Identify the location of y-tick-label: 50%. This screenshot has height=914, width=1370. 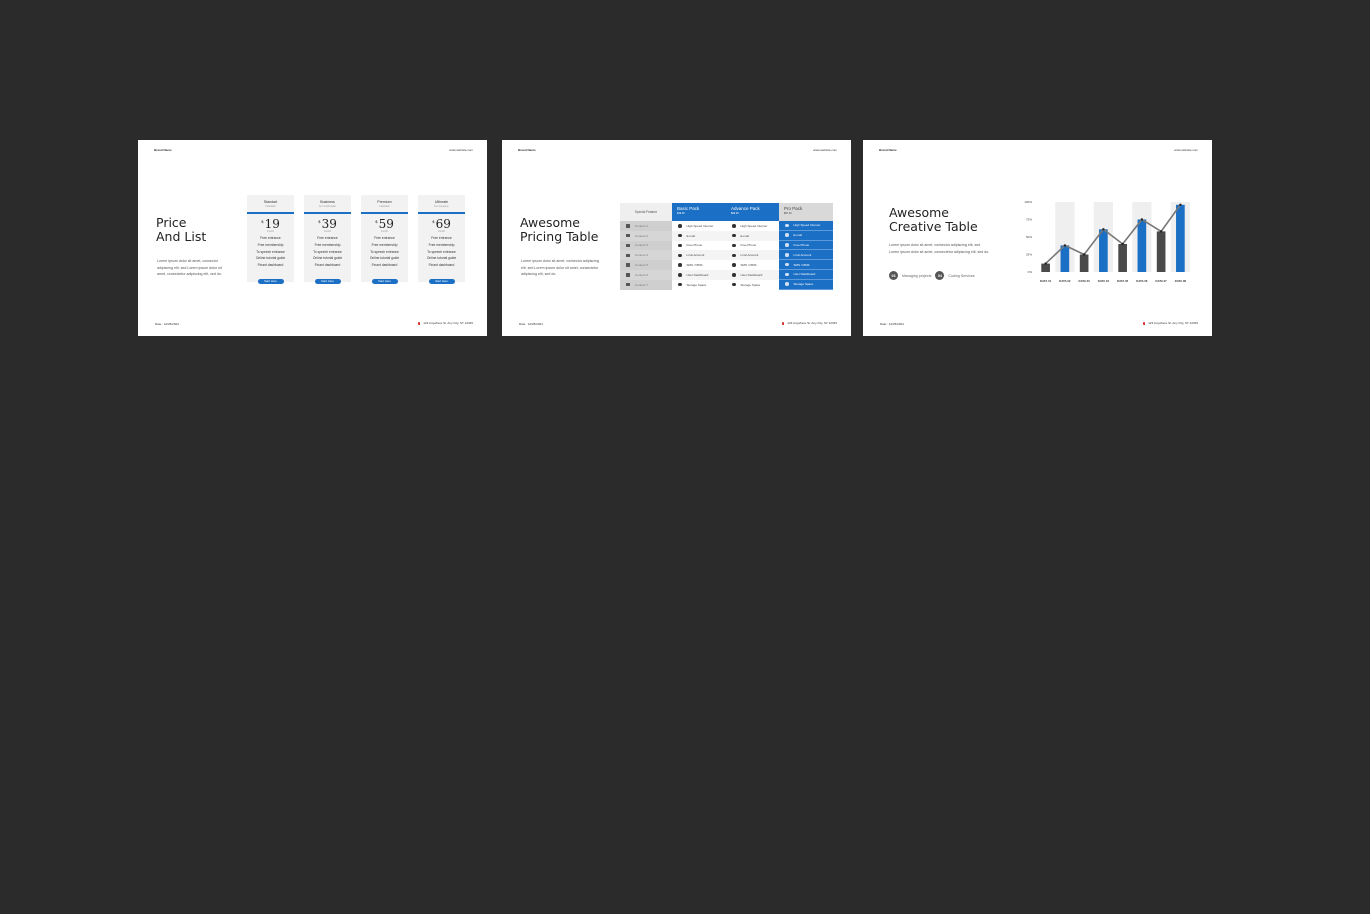
(1029, 237).